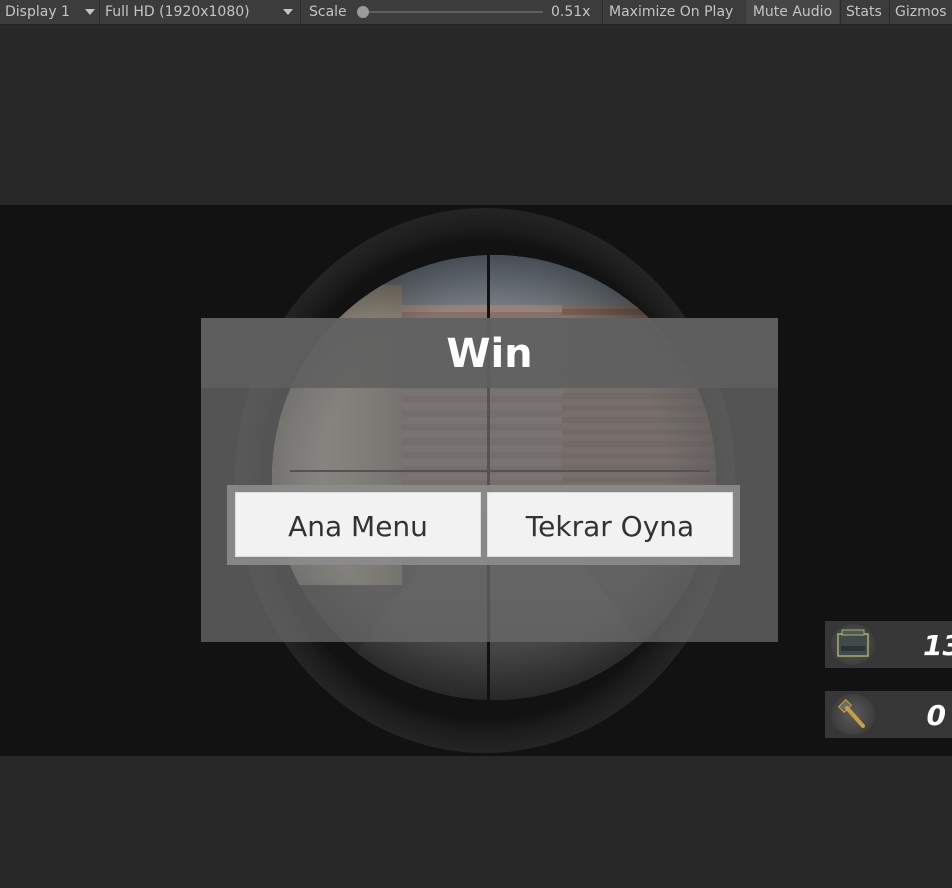  I want to click on melee-counter: 0, so click(888, 714).